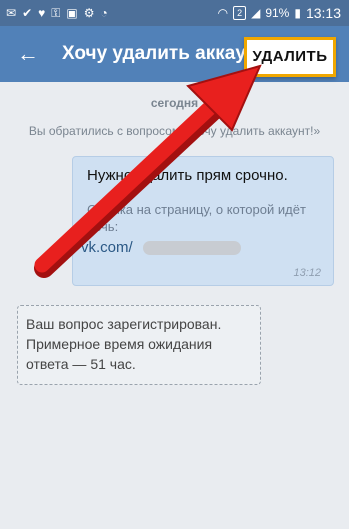  I want to click on key-icon: ⚿, so click(56, 13).